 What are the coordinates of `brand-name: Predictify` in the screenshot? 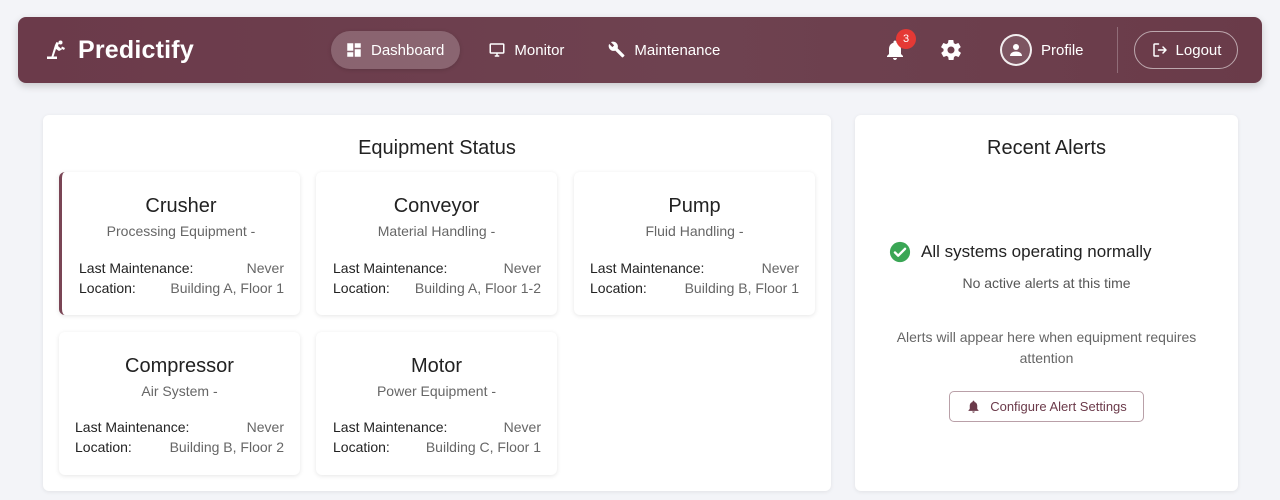 It's located at (136, 49).